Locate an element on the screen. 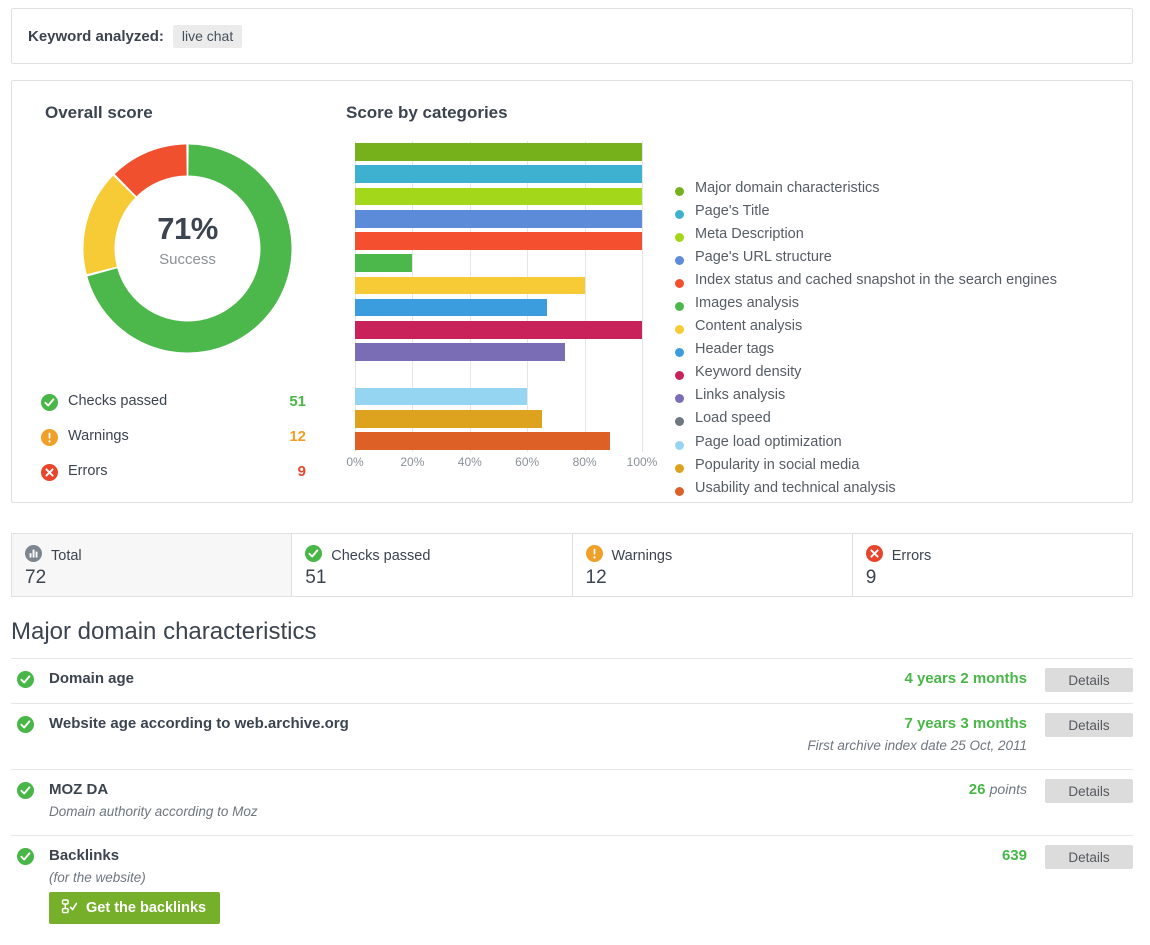 This screenshot has width=1150, height=945. summary-card-errors: Errors 9 is located at coordinates (992, 565).